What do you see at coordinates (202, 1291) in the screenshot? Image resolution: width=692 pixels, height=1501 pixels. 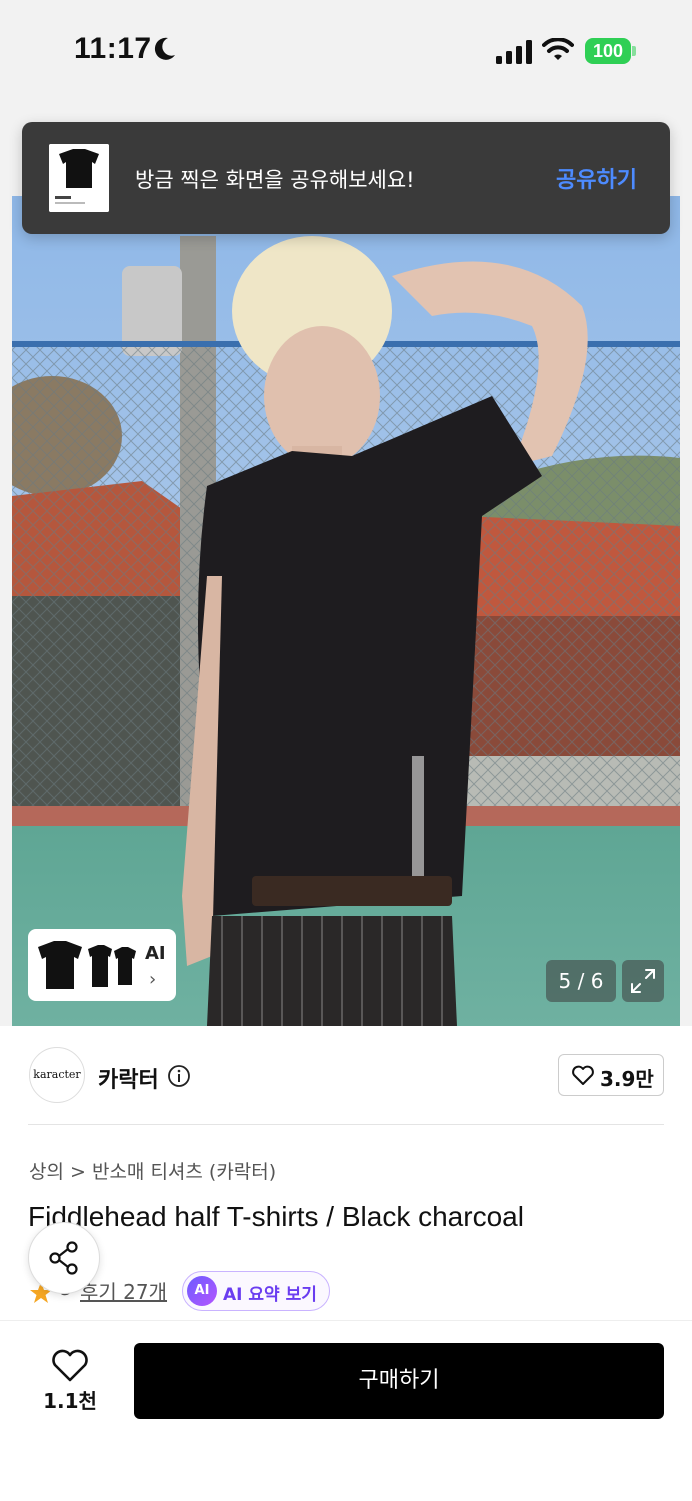 I see `ai-badge-icon: AI` at bounding box center [202, 1291].